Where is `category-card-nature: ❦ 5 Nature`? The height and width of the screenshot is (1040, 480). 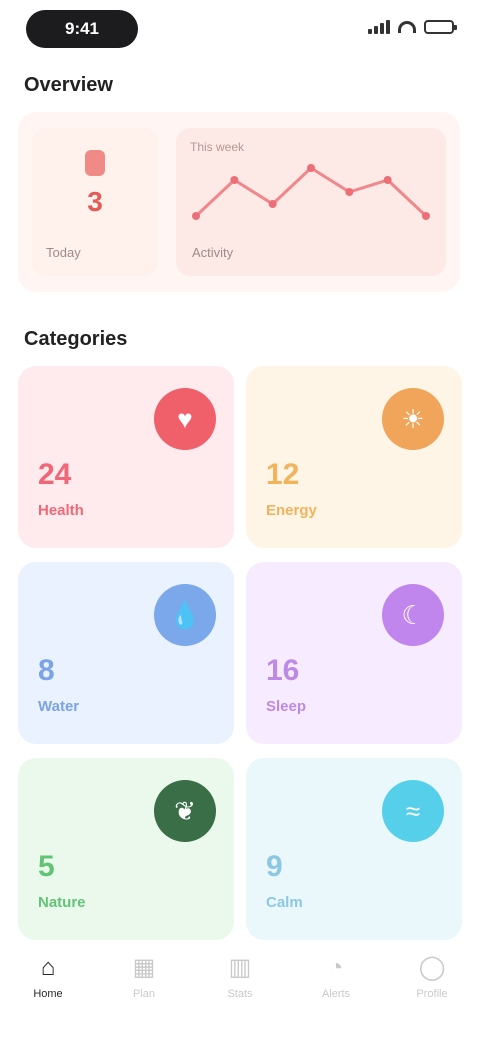
category-card-nature: ❦ 5 Nature is located at coordinates (126, 849).